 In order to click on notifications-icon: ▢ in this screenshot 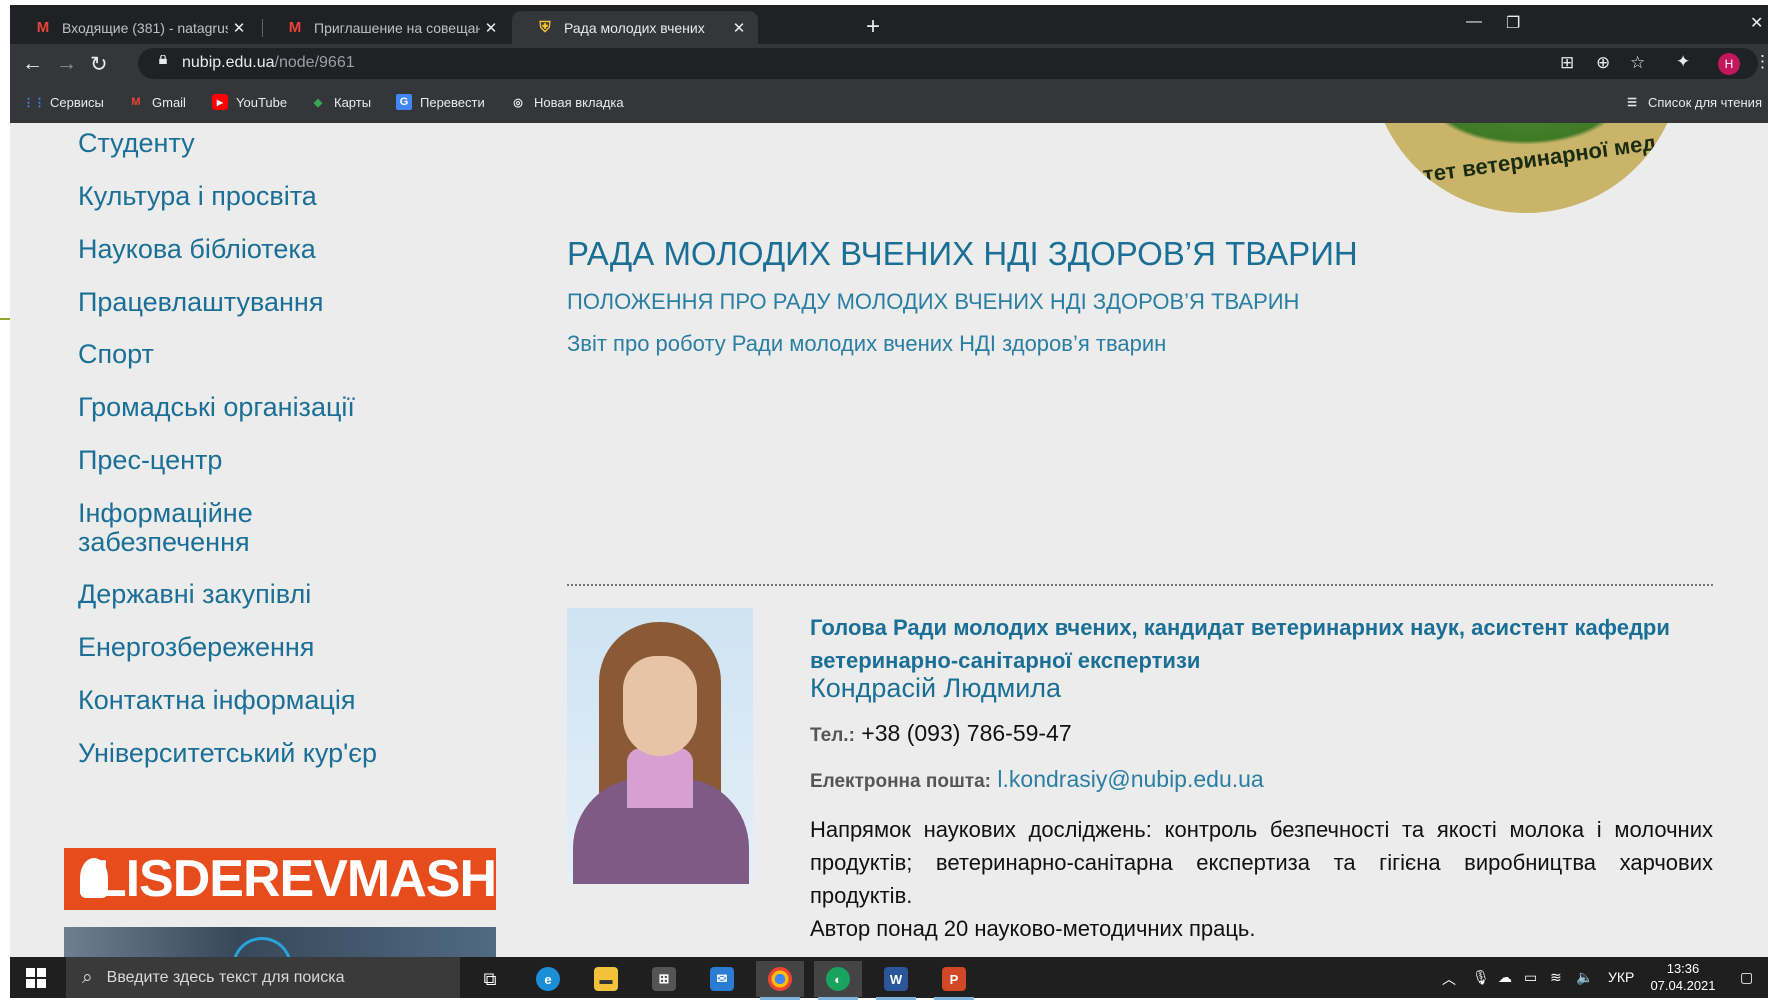, I will do `click(1746, 977)`.